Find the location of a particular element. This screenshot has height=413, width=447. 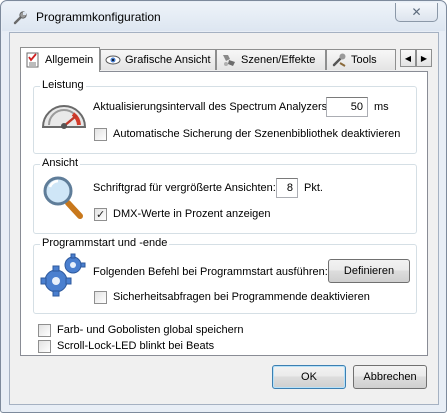

dmx-percent-checkbox: ✓ is located at coordinates (100, 214).